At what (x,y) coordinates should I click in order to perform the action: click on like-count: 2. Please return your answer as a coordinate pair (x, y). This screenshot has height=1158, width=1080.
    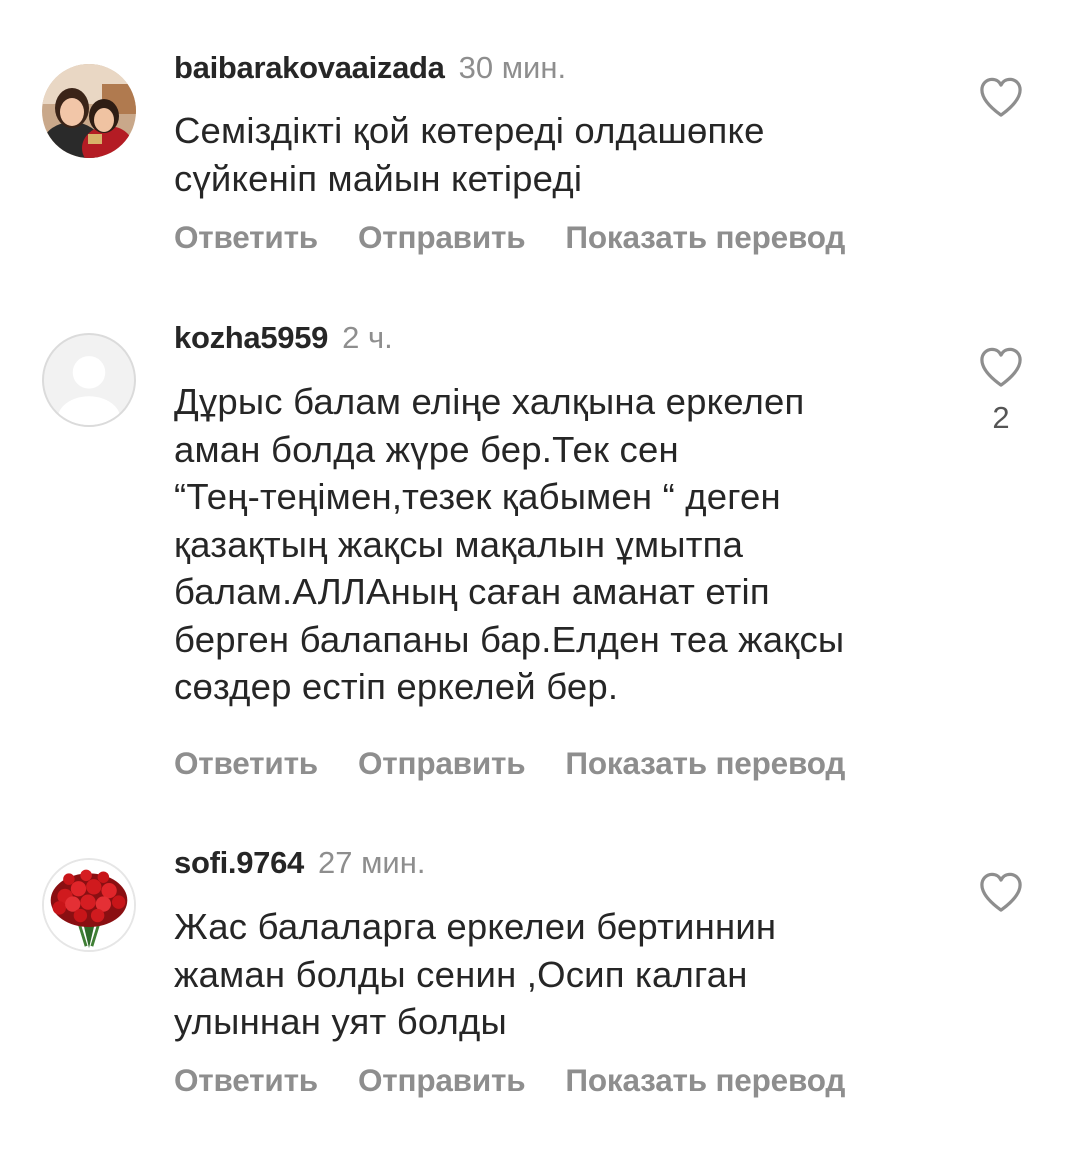
    Looking at the image, I should click on (1001, 417).